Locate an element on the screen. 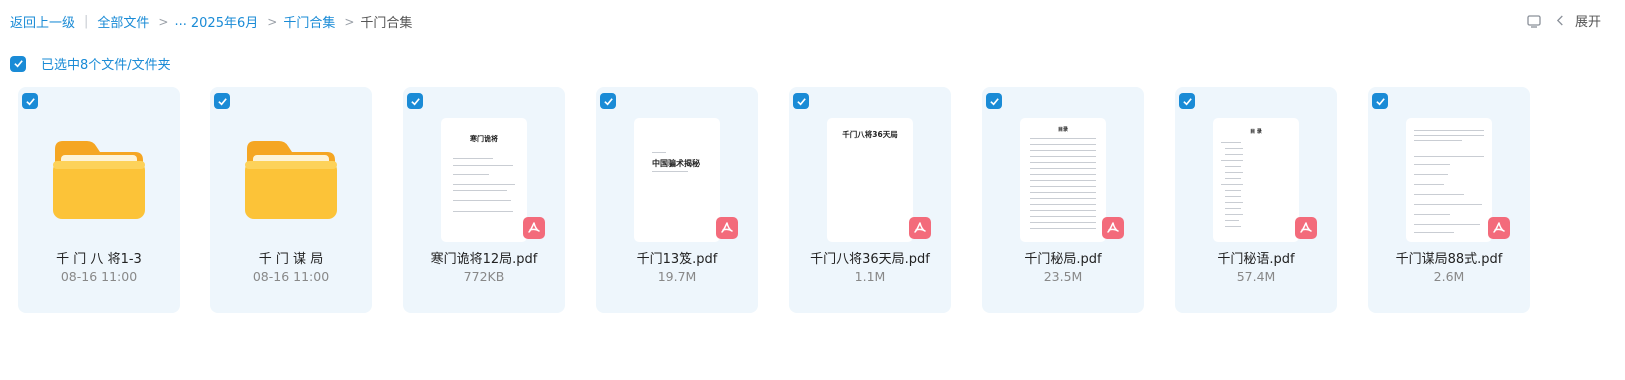 The image size is (1625, 380). file-name: 千门13笈.pdf is located at coordinates (677, 259).